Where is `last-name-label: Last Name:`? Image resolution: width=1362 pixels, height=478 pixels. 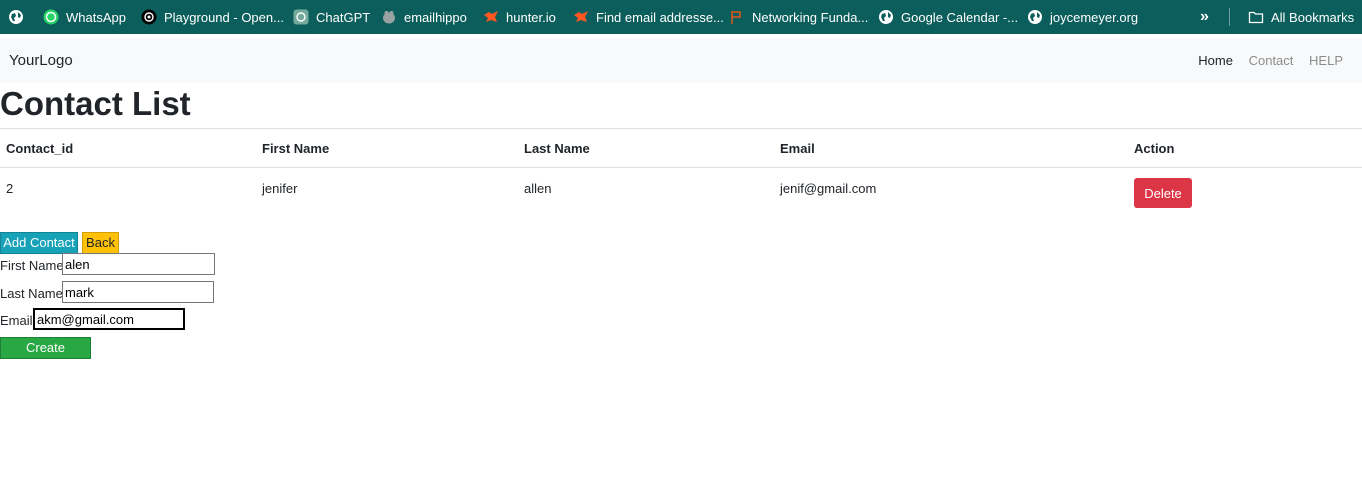 last-name-label: Last Name: is located at coordinates (33, 293).